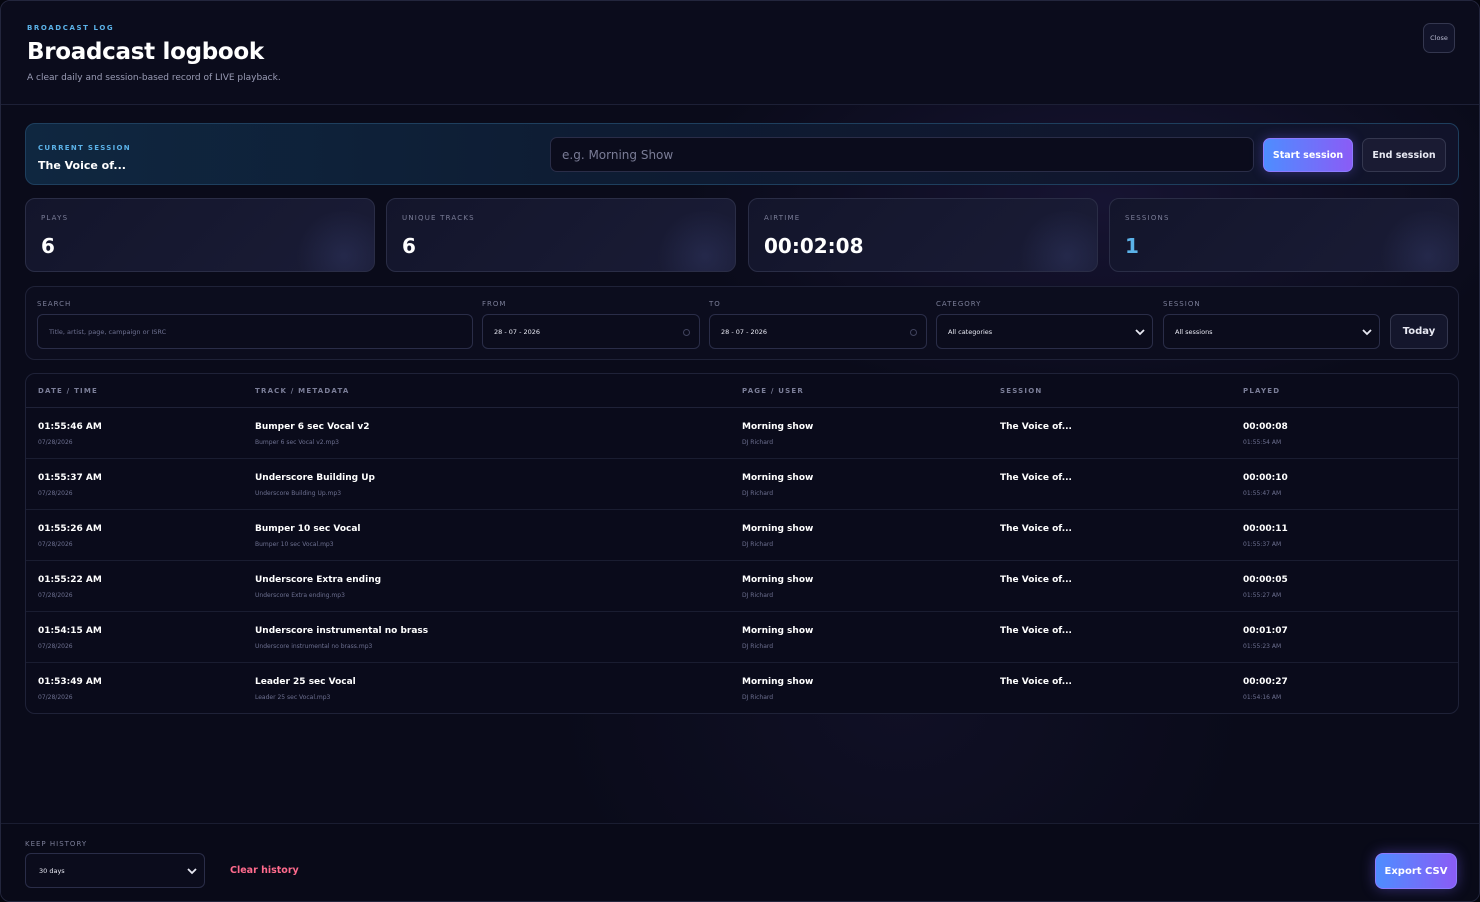 This screenshot has width=1480, height=902. Describe the element at coordinates (1132, 246) in the screenshot. I see `stat-value: 1` at that location.